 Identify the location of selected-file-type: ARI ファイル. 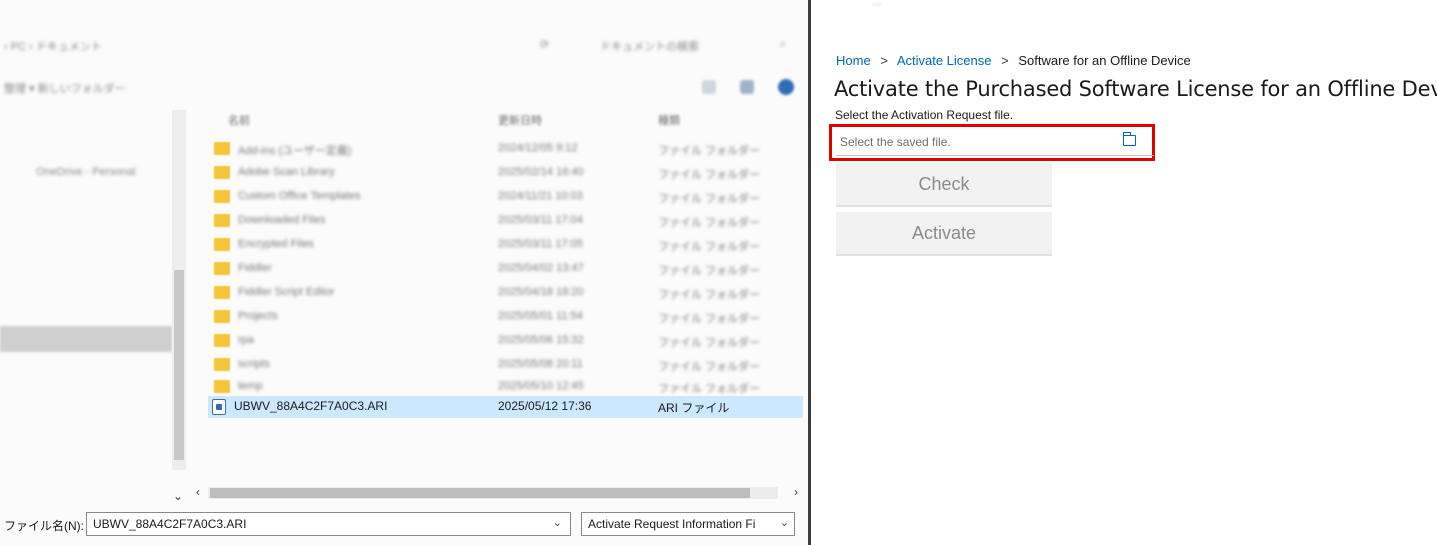
(694, 408).